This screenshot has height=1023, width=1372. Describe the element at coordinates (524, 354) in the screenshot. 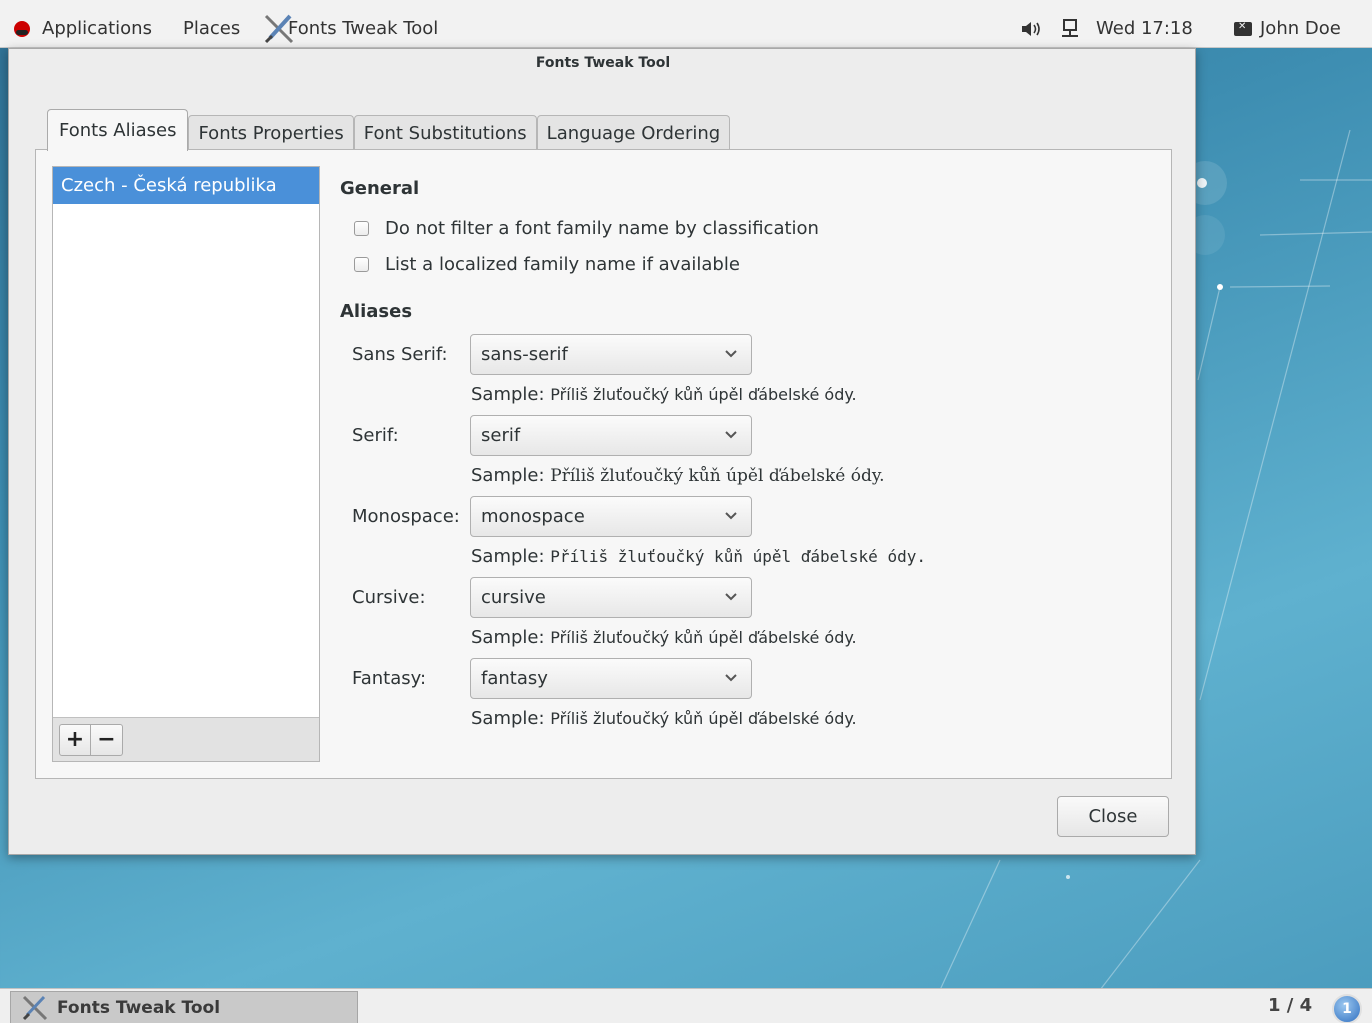

I see `sans-serif-combo-value: sans-serif` at that location.